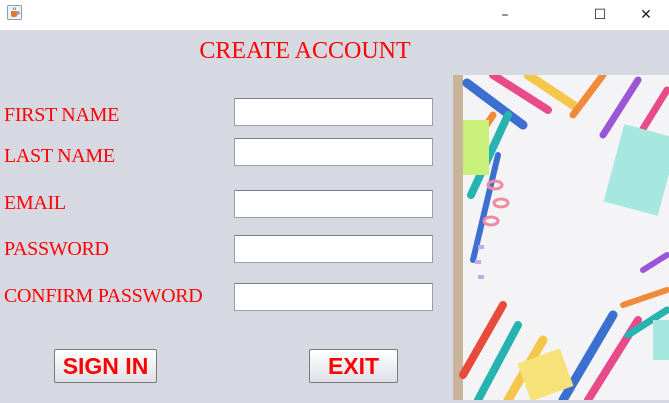 Image resolution: width=669 pixels, height=403 pixels. I want to click on maximize-button: ☐, so click(600, 15).